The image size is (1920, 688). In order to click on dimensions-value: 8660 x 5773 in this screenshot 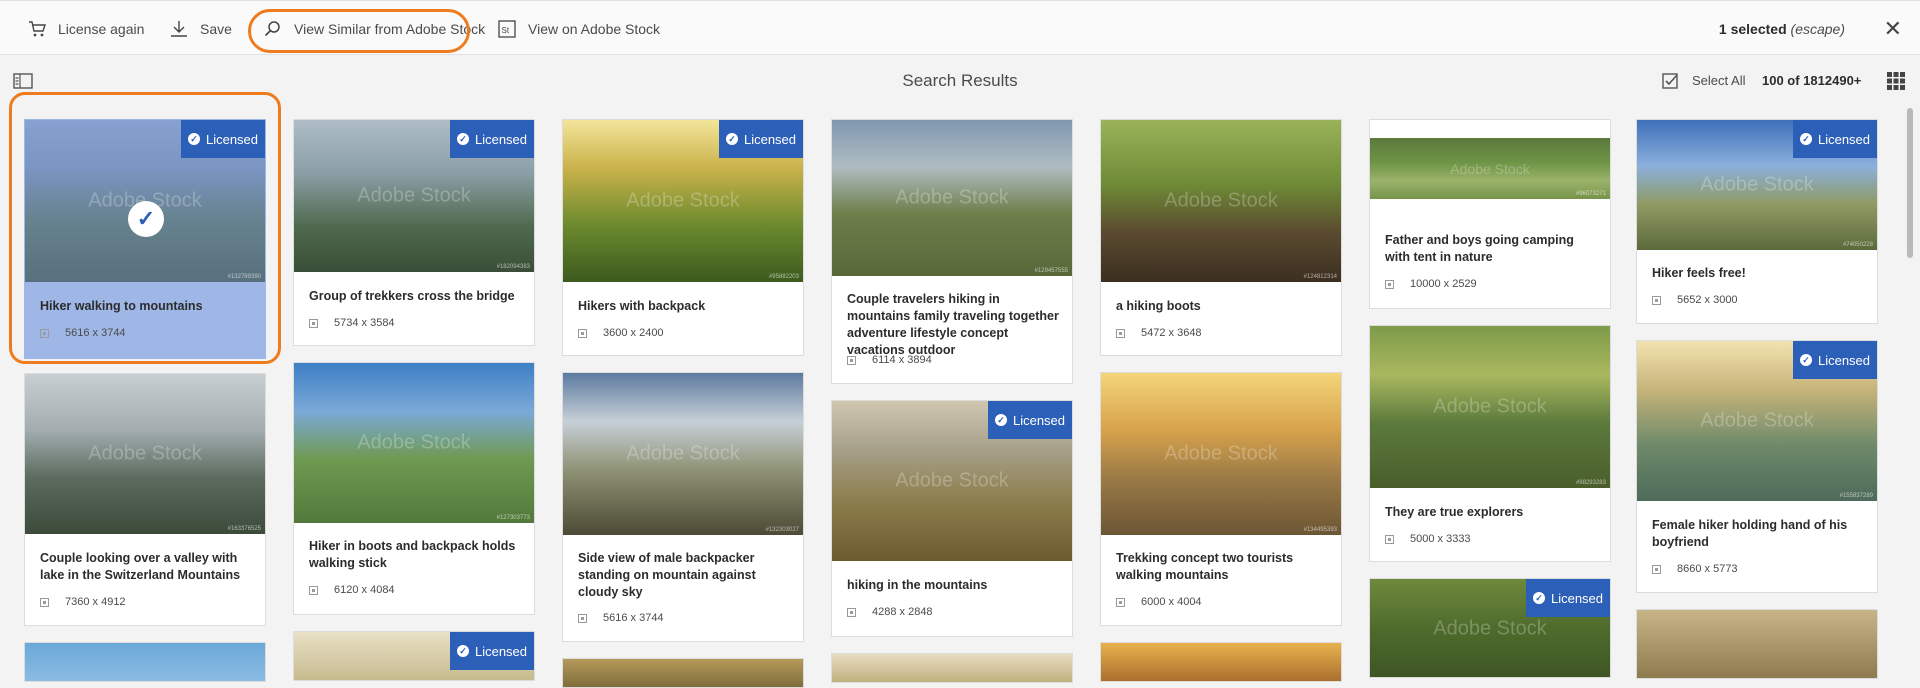, I will do `click(1707, 569)`.